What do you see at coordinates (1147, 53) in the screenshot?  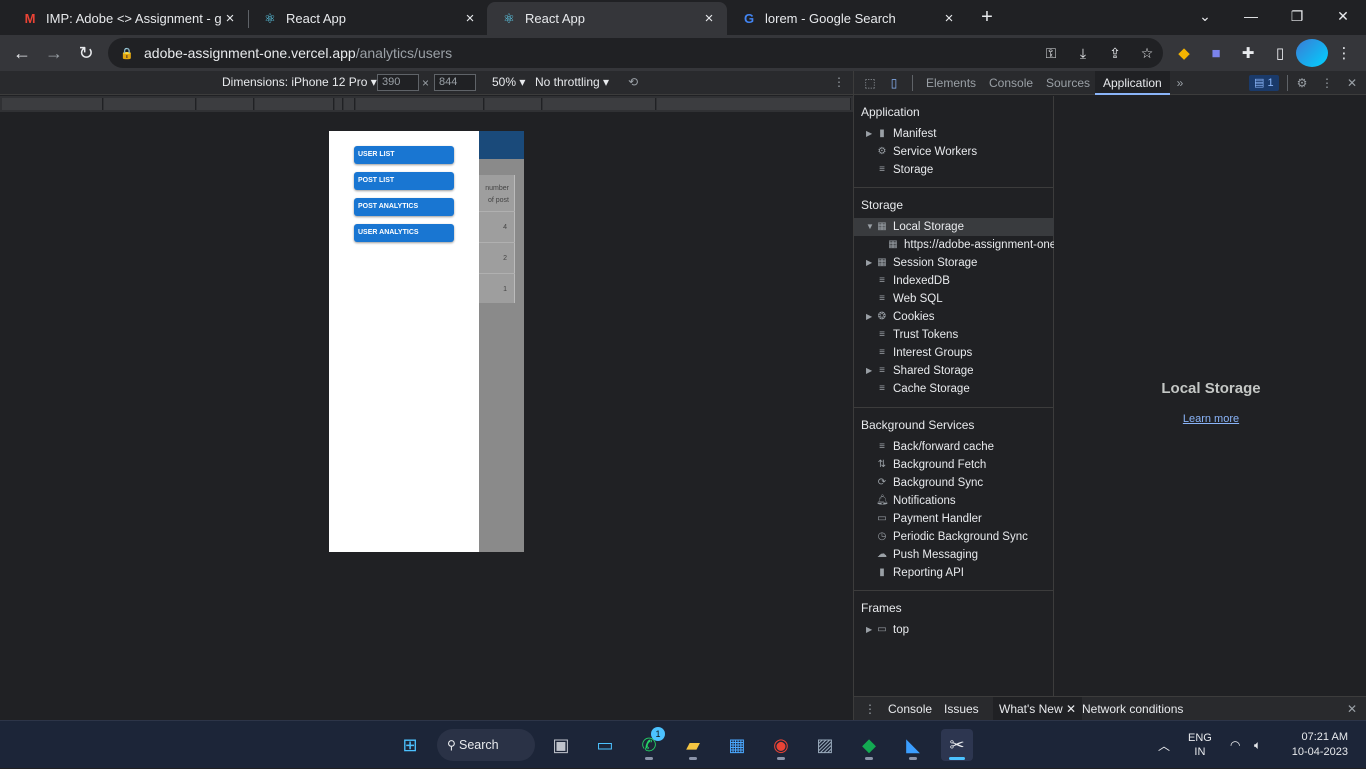 I see `bookmark-star-icon: ☆` at bounding box center [1147, 53].